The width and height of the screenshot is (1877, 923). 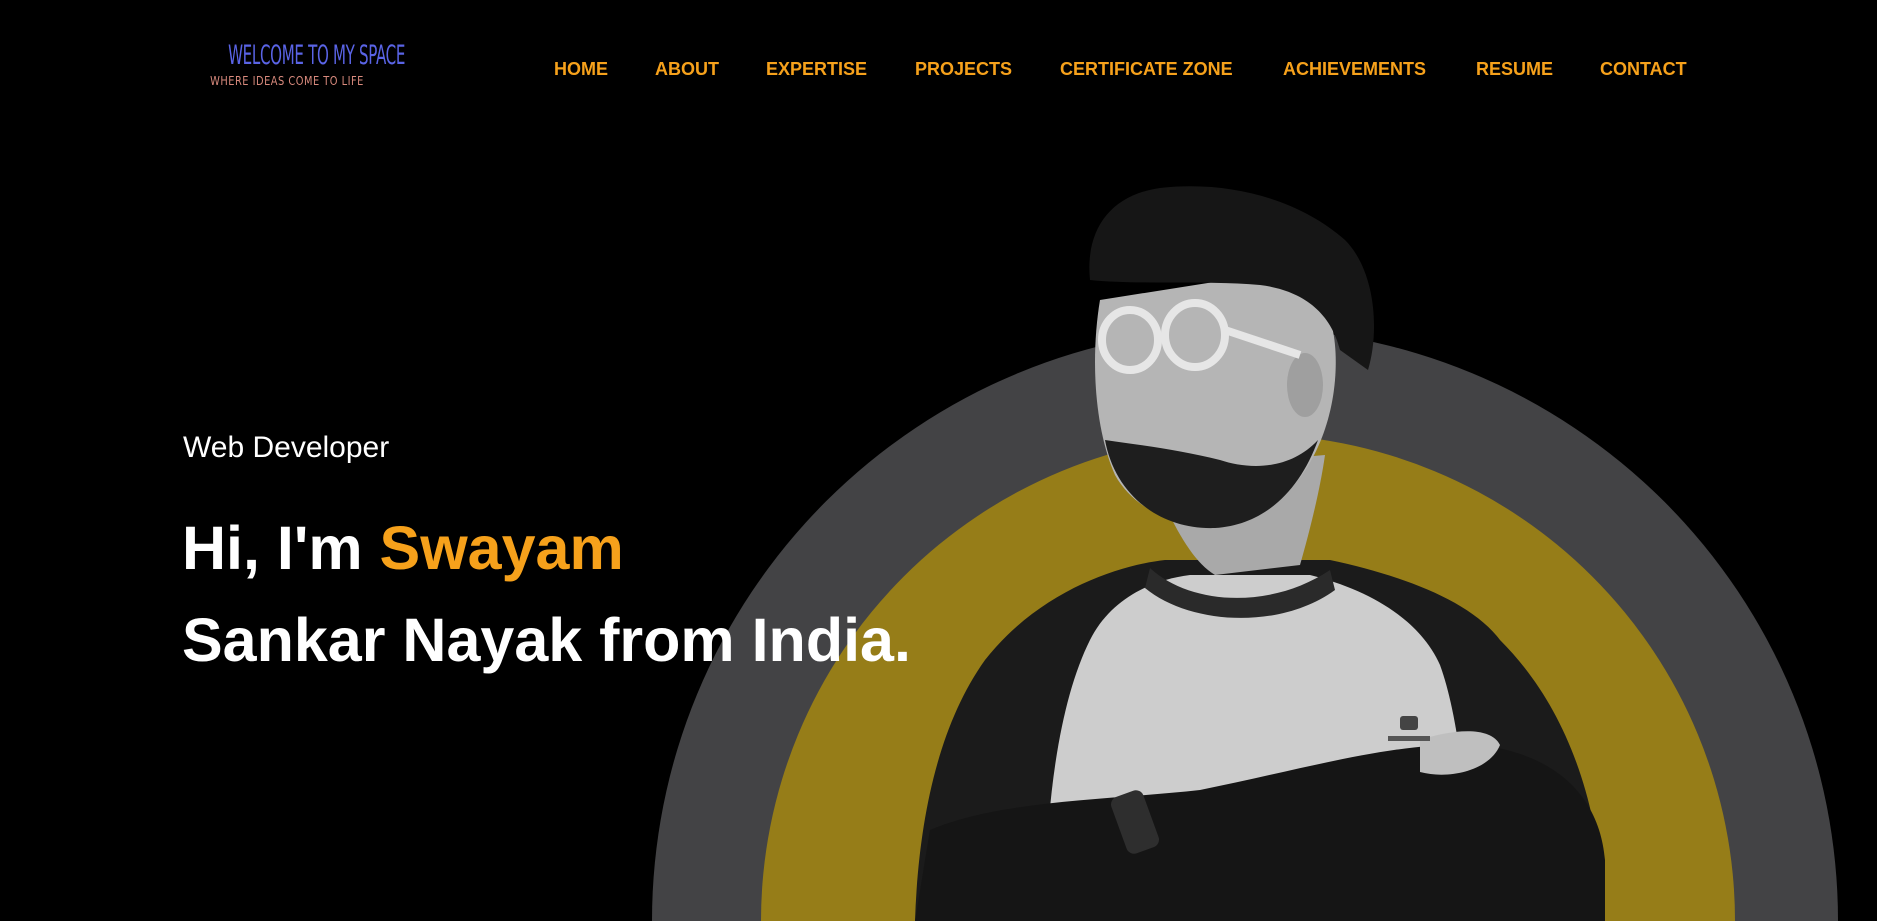 What do you see at coordinates (1354, 69) in the screenshot?
I see `nav-link-achievements: ACHIEVEMENTS` at bounding box center [1354, 69].